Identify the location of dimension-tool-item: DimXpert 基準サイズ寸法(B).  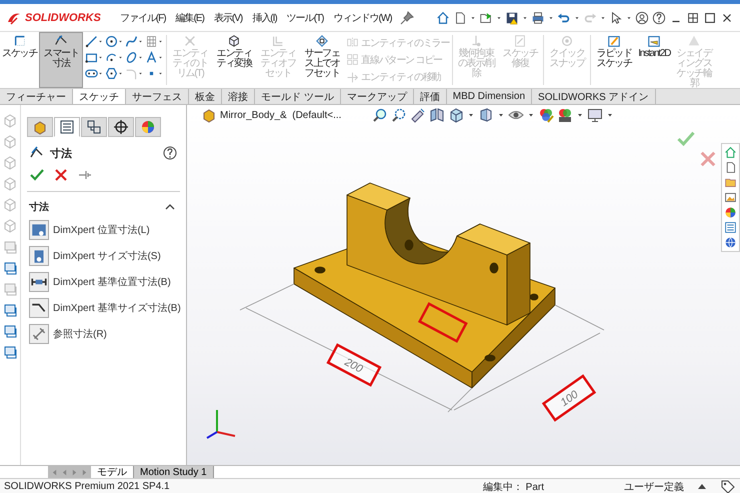
(103, 308).